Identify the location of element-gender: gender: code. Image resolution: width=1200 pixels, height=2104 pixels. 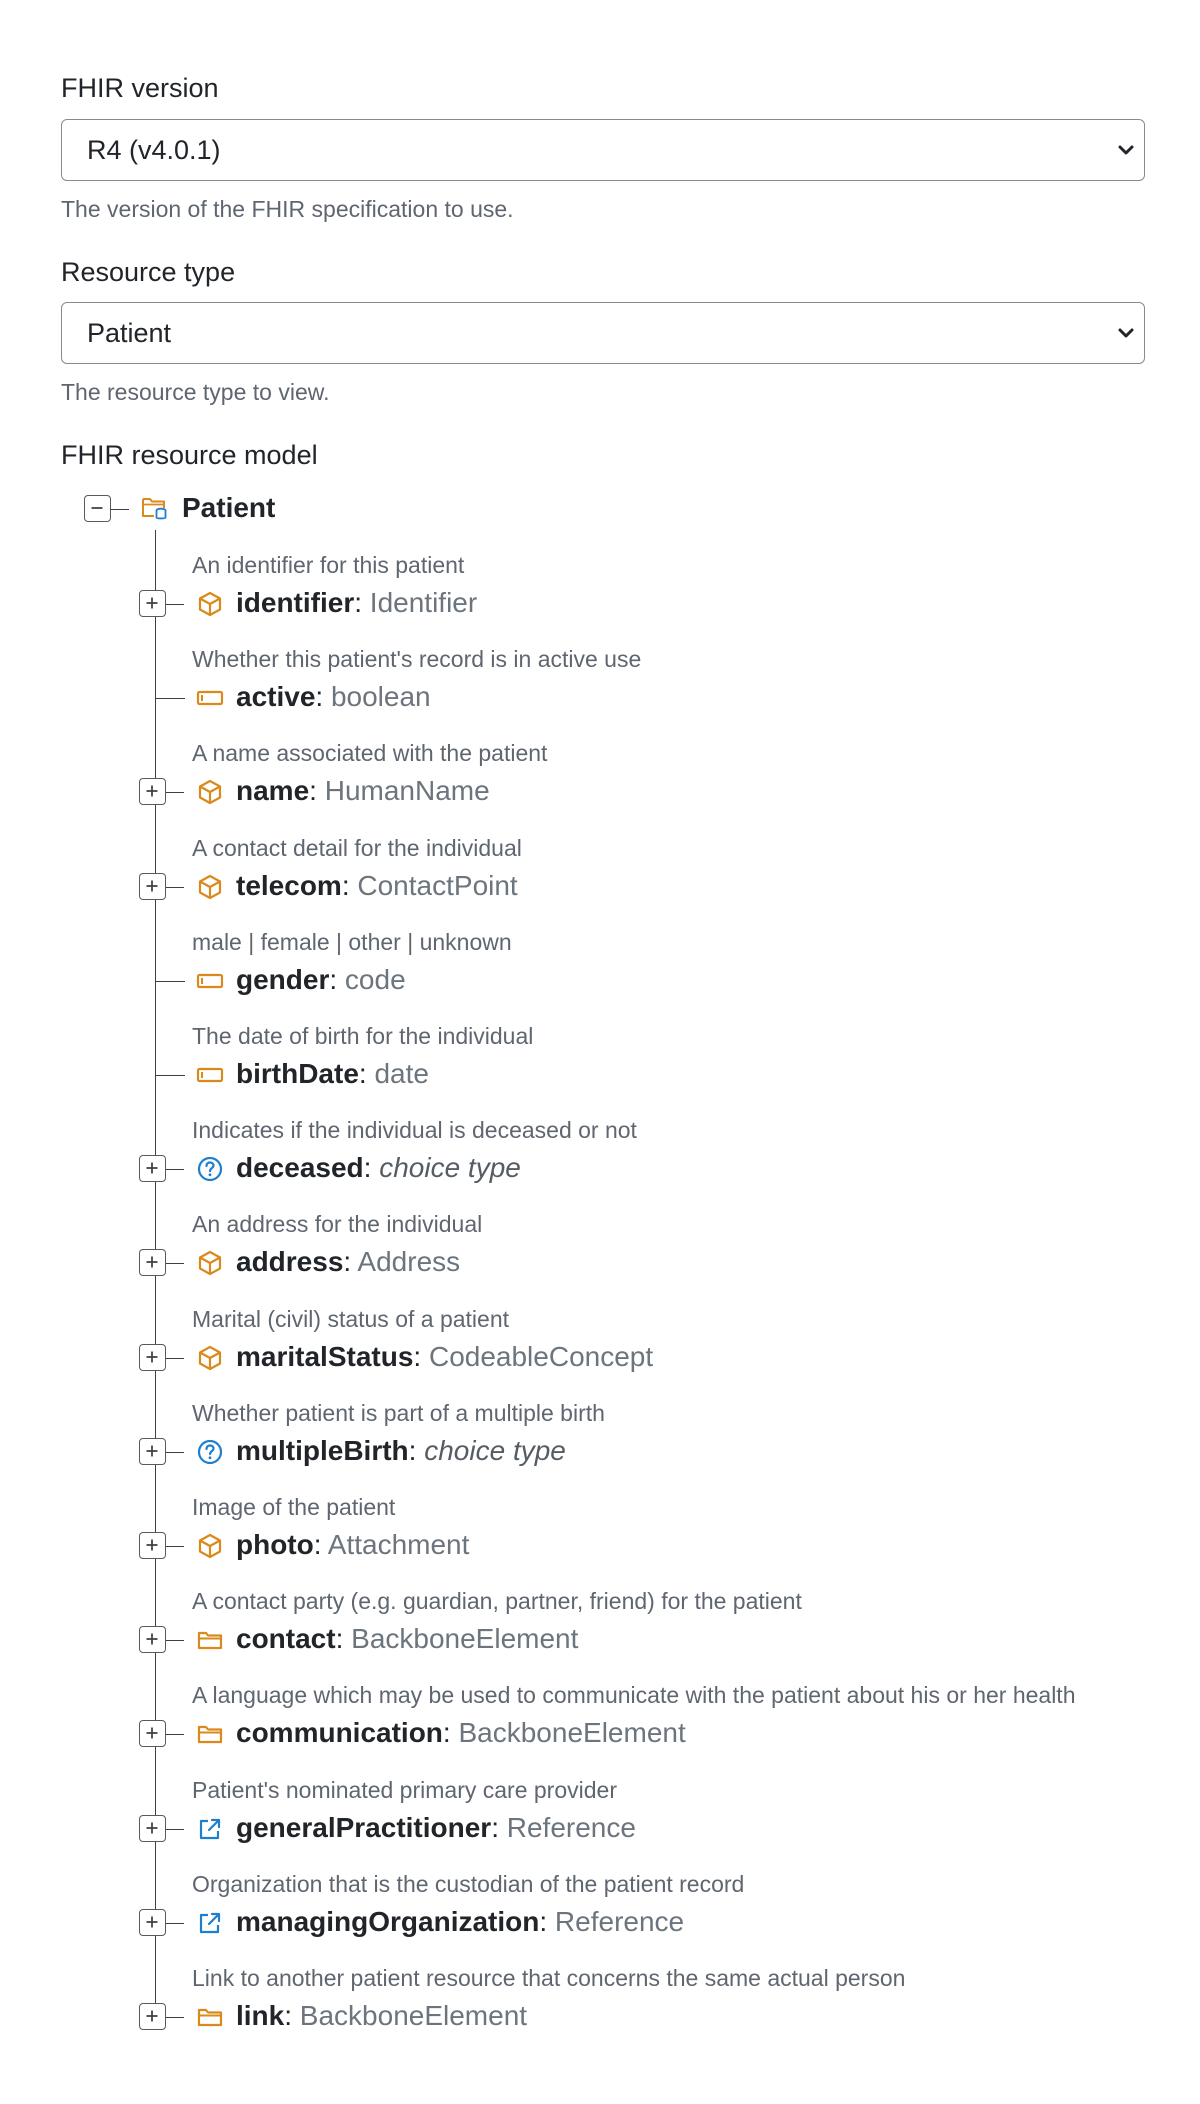
(321, 980).